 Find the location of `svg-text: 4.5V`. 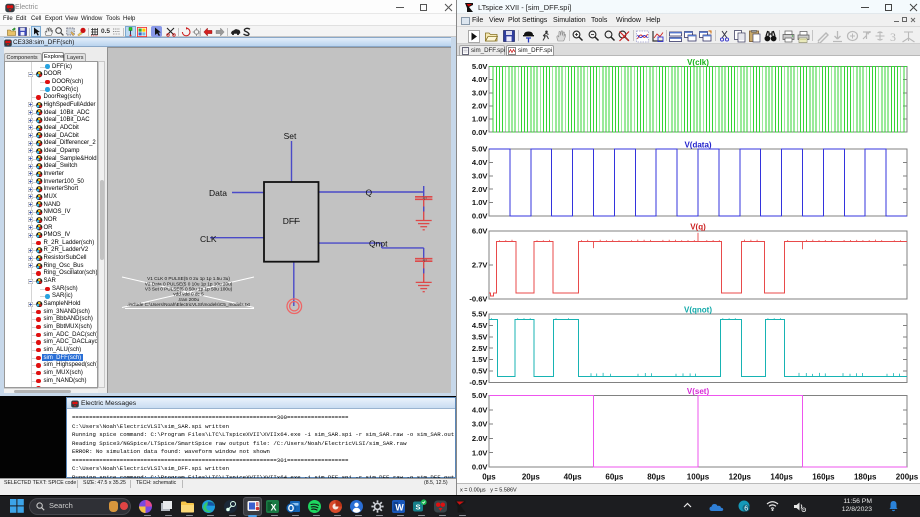

svg-text: 4.5V is located at coordinates (480, 325).